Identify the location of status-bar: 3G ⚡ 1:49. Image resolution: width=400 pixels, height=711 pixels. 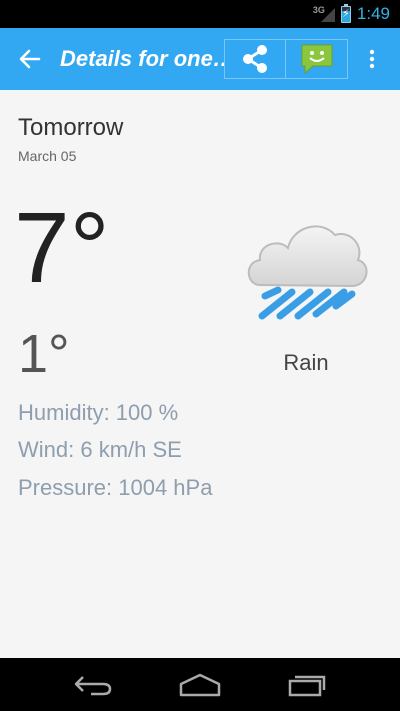
(200, 14).